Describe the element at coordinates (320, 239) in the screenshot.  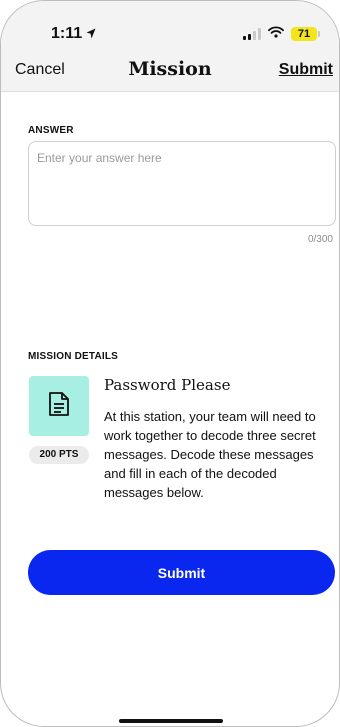
I see `character-counter: 0/300` at that location.